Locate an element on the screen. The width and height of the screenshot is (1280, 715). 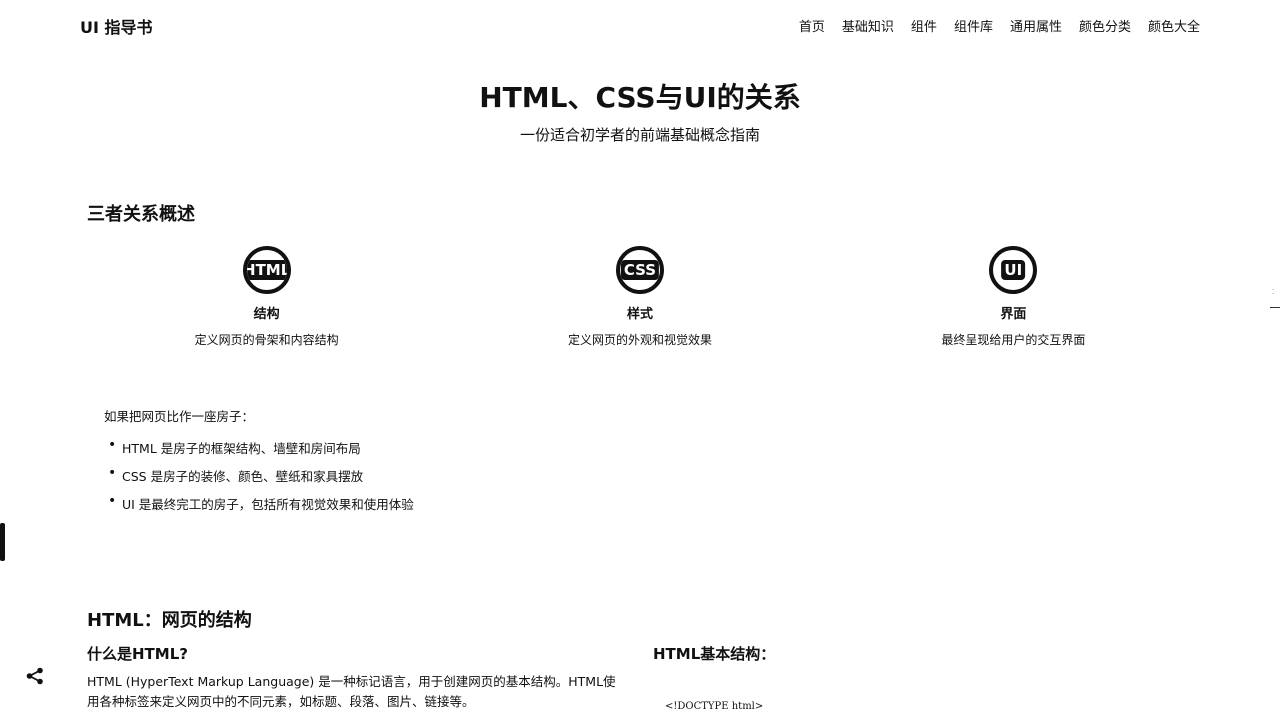
site-logo: UI 指导书 is located at coordinates (116, 26).